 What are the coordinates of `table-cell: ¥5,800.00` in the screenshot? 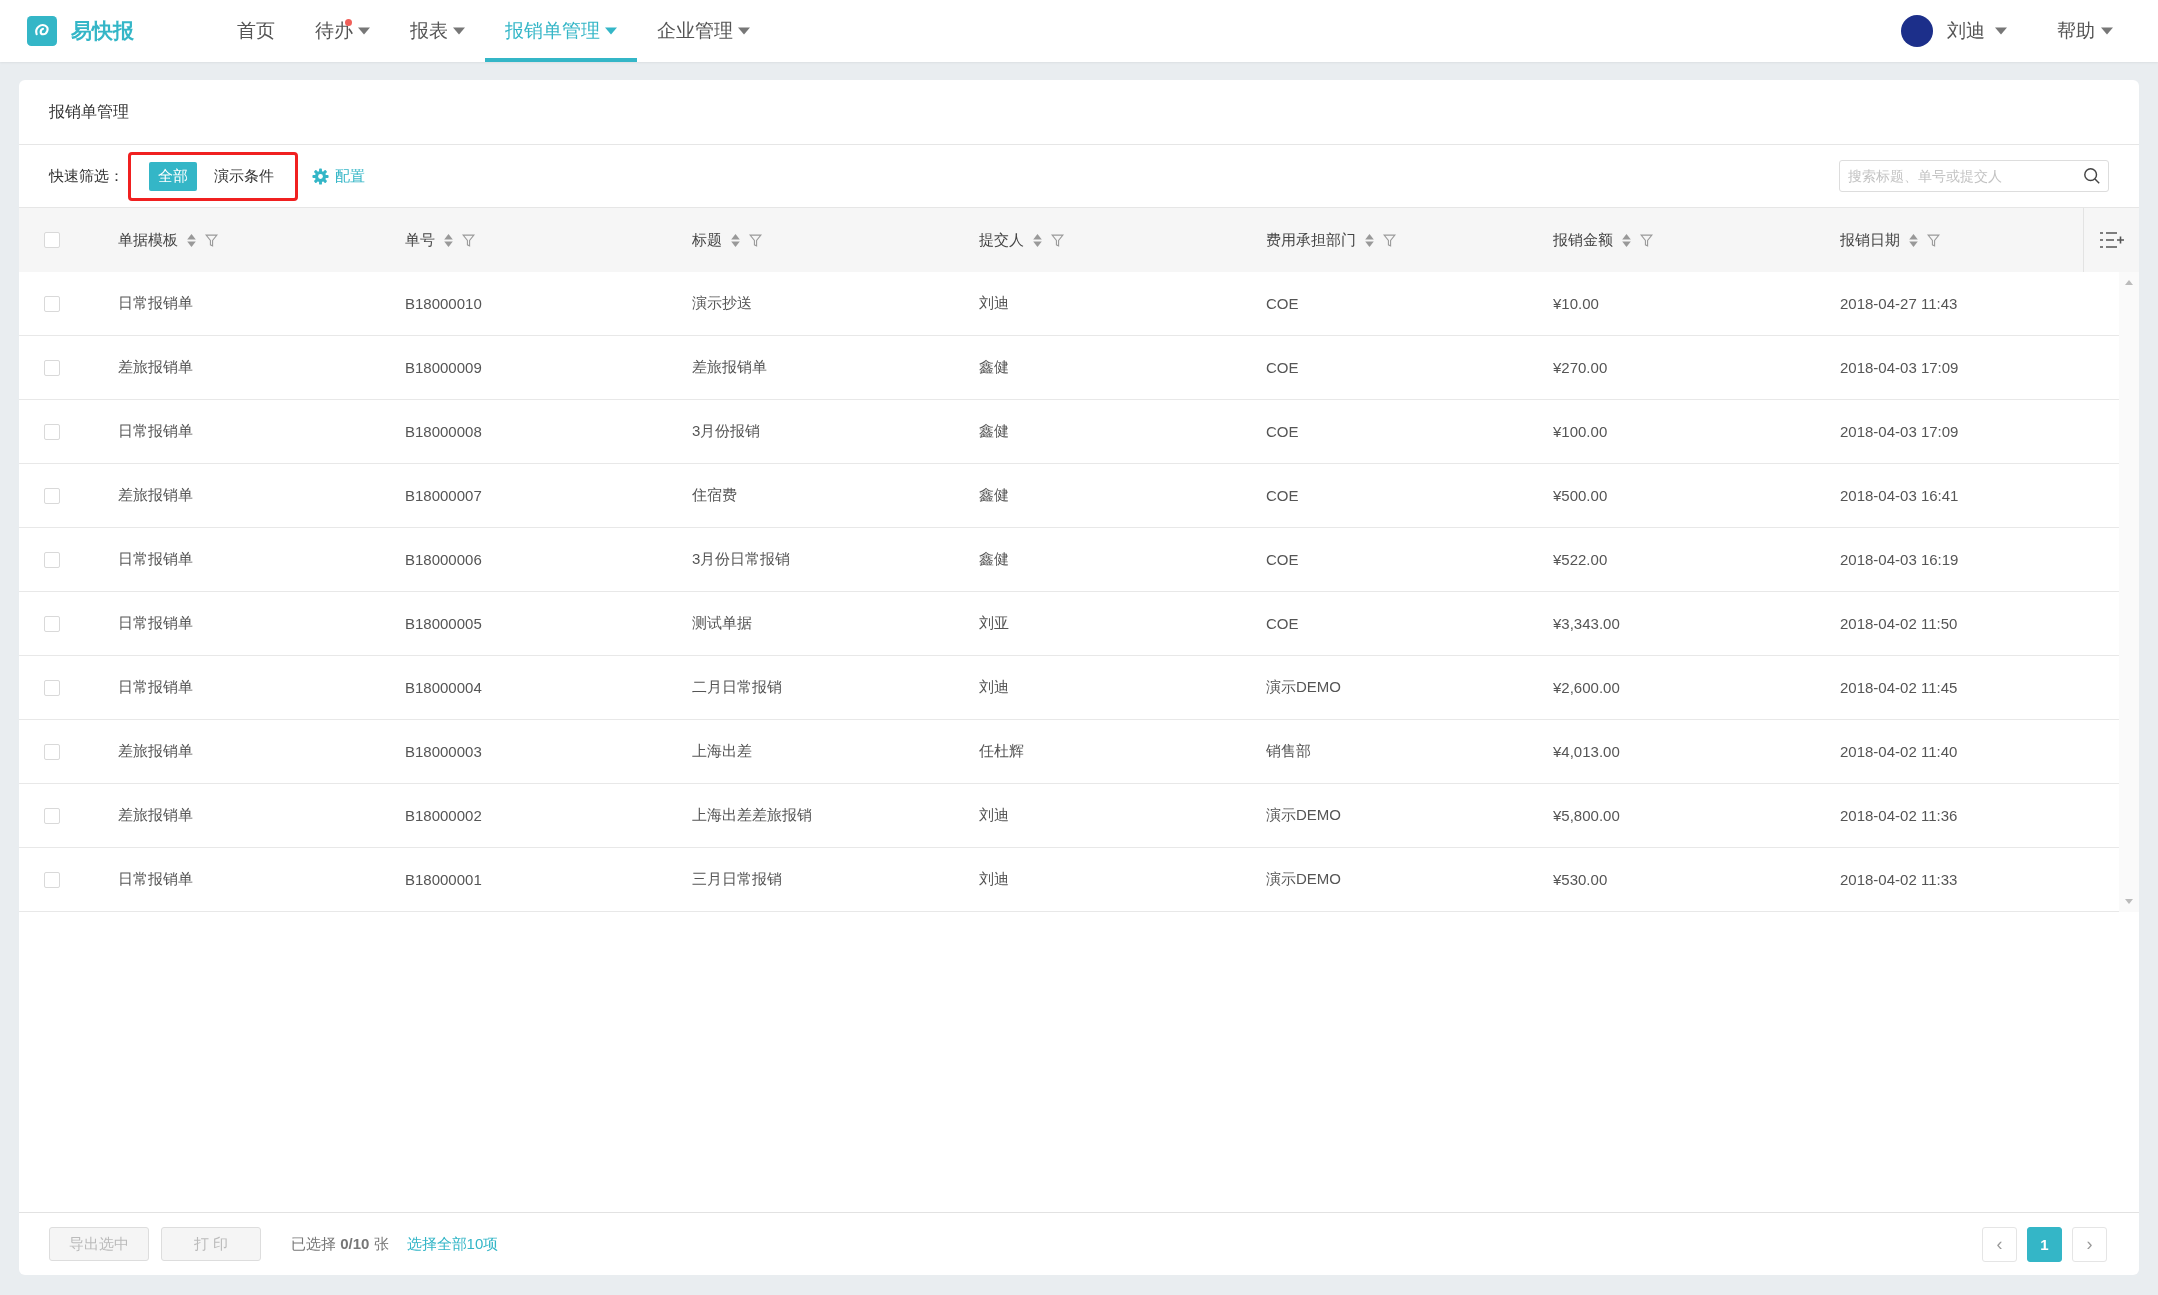 It's located at (1586, 815).